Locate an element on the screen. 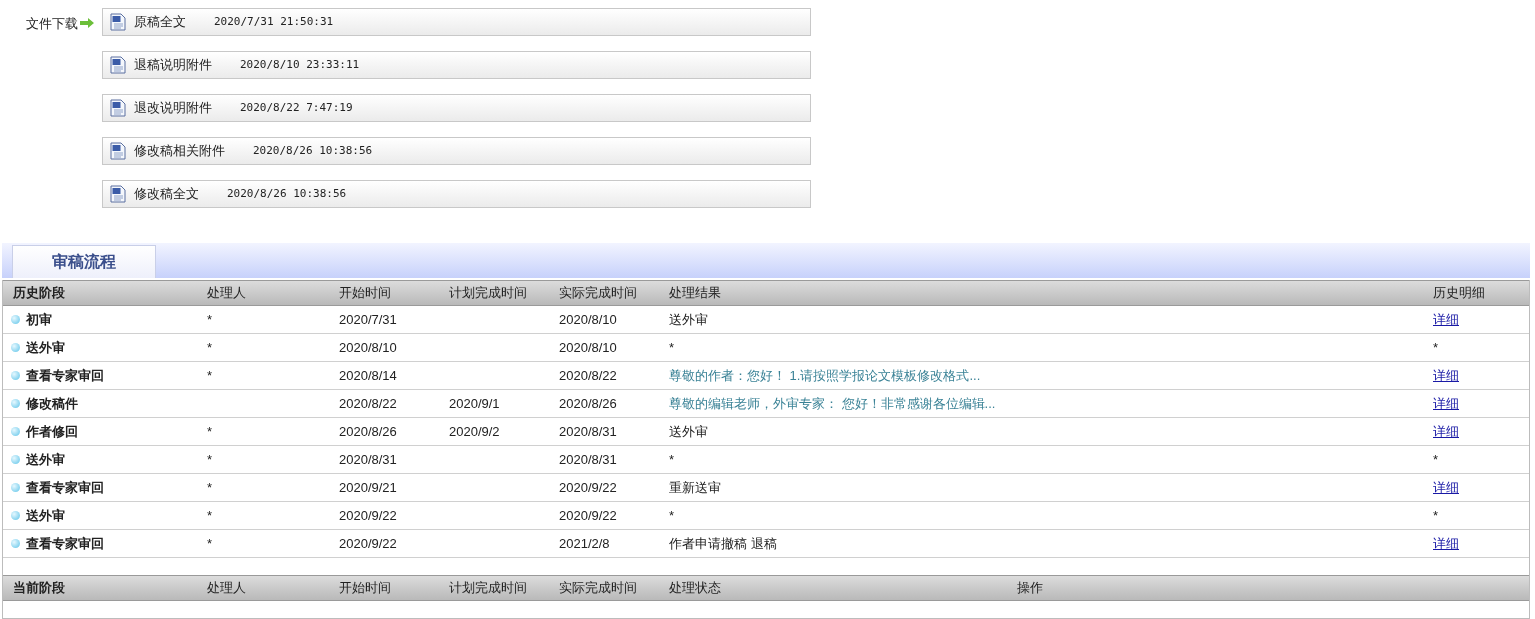 This screenshot has height=619, width=1535. table-cell-text: 历史明细 is located at coordinates (1459, 293).